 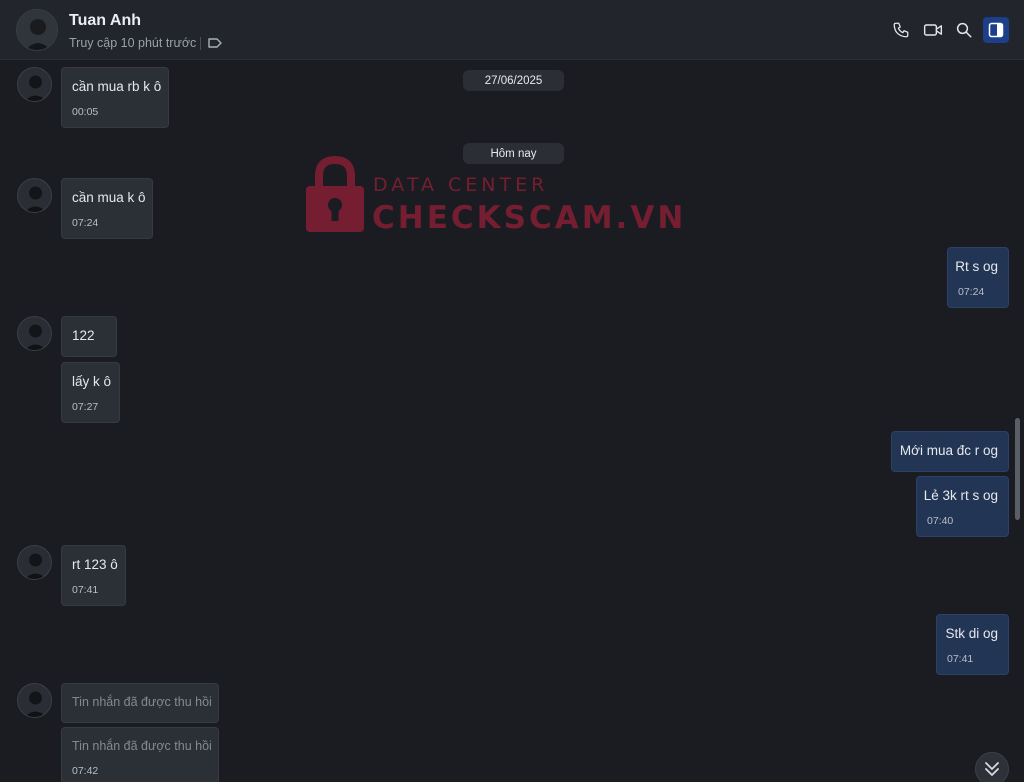 I want to click on message-bubble-outgoing: Lẻ 3k rt s og 07:40, so click(x=962, y=506).